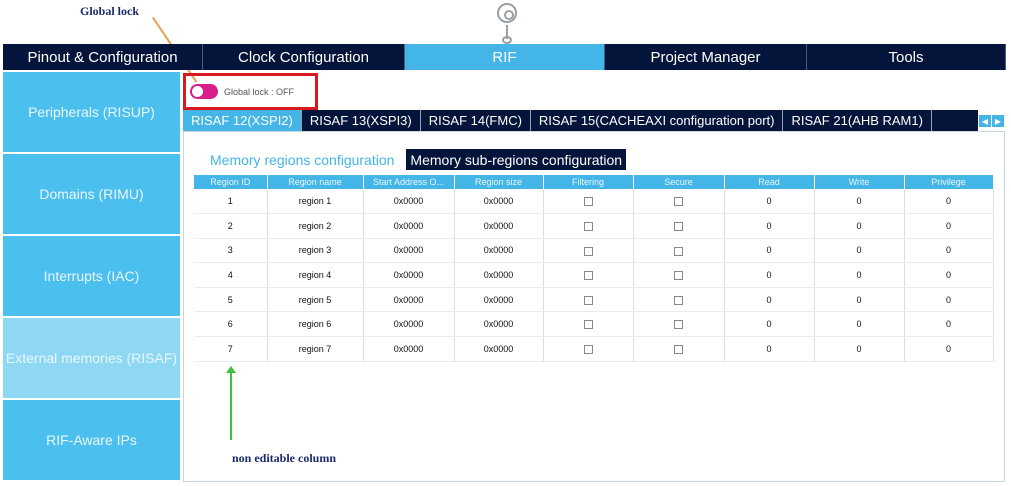 Image resolution: width=1011 pixels, height=486 pixels. Describe the element at coordinates (985, 121) in the screenshot. I see `chevron-left-icon: ◀` at that location.